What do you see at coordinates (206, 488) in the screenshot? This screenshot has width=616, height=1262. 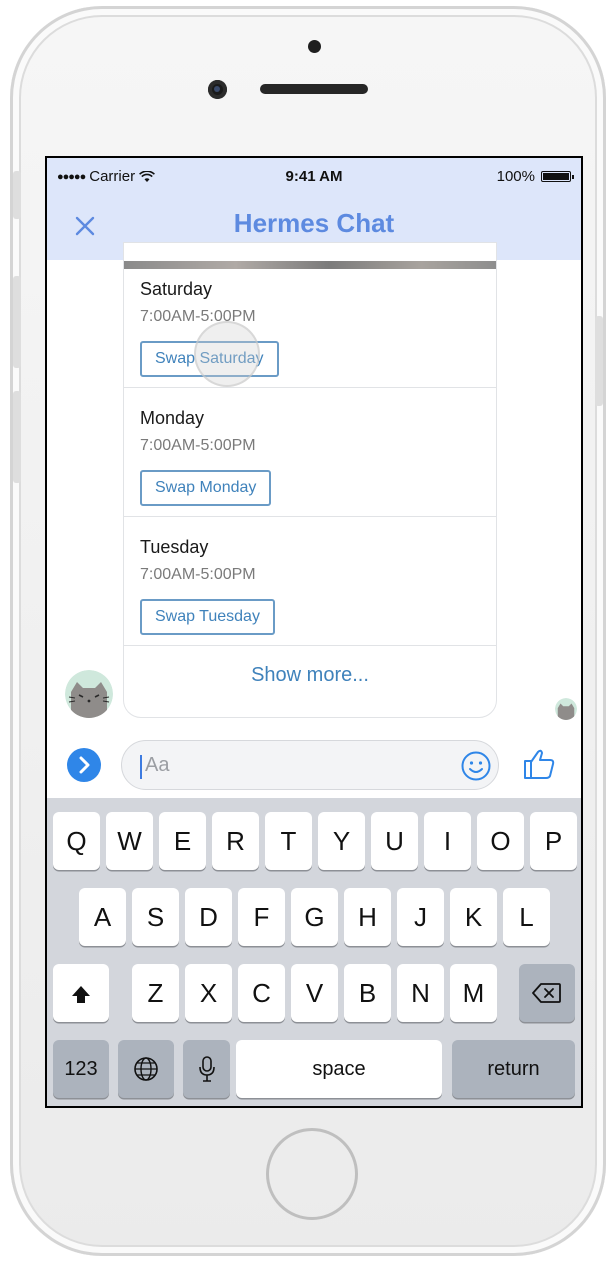 I see `swap-monday-button: Swap Monday` at bounding box center [206, 488].